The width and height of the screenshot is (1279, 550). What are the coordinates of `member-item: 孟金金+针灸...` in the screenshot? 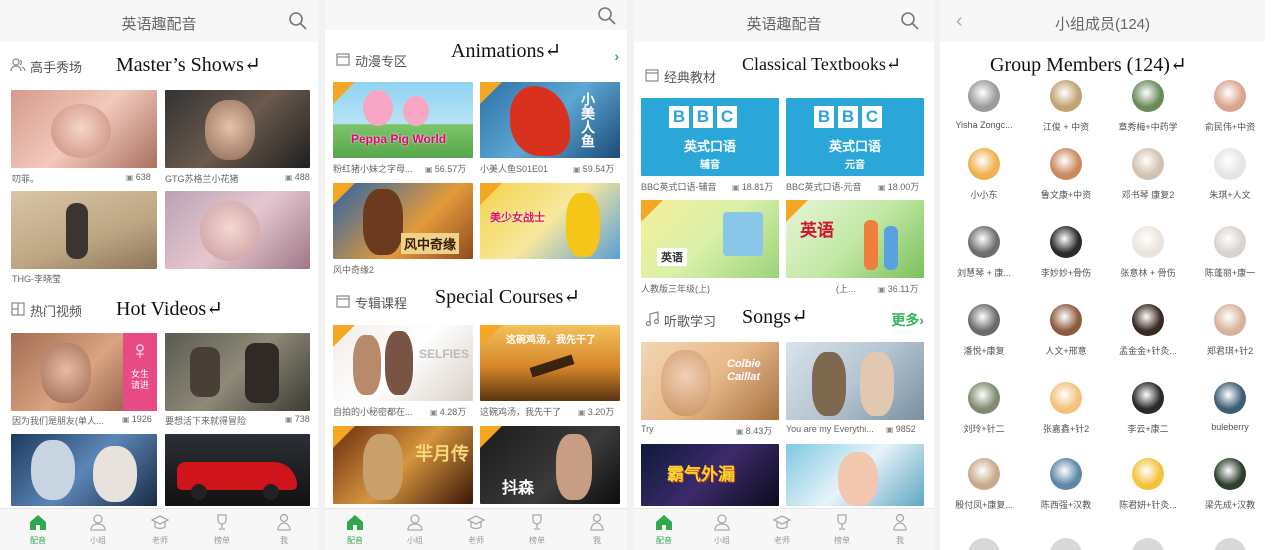 It's located at (1148, 330).